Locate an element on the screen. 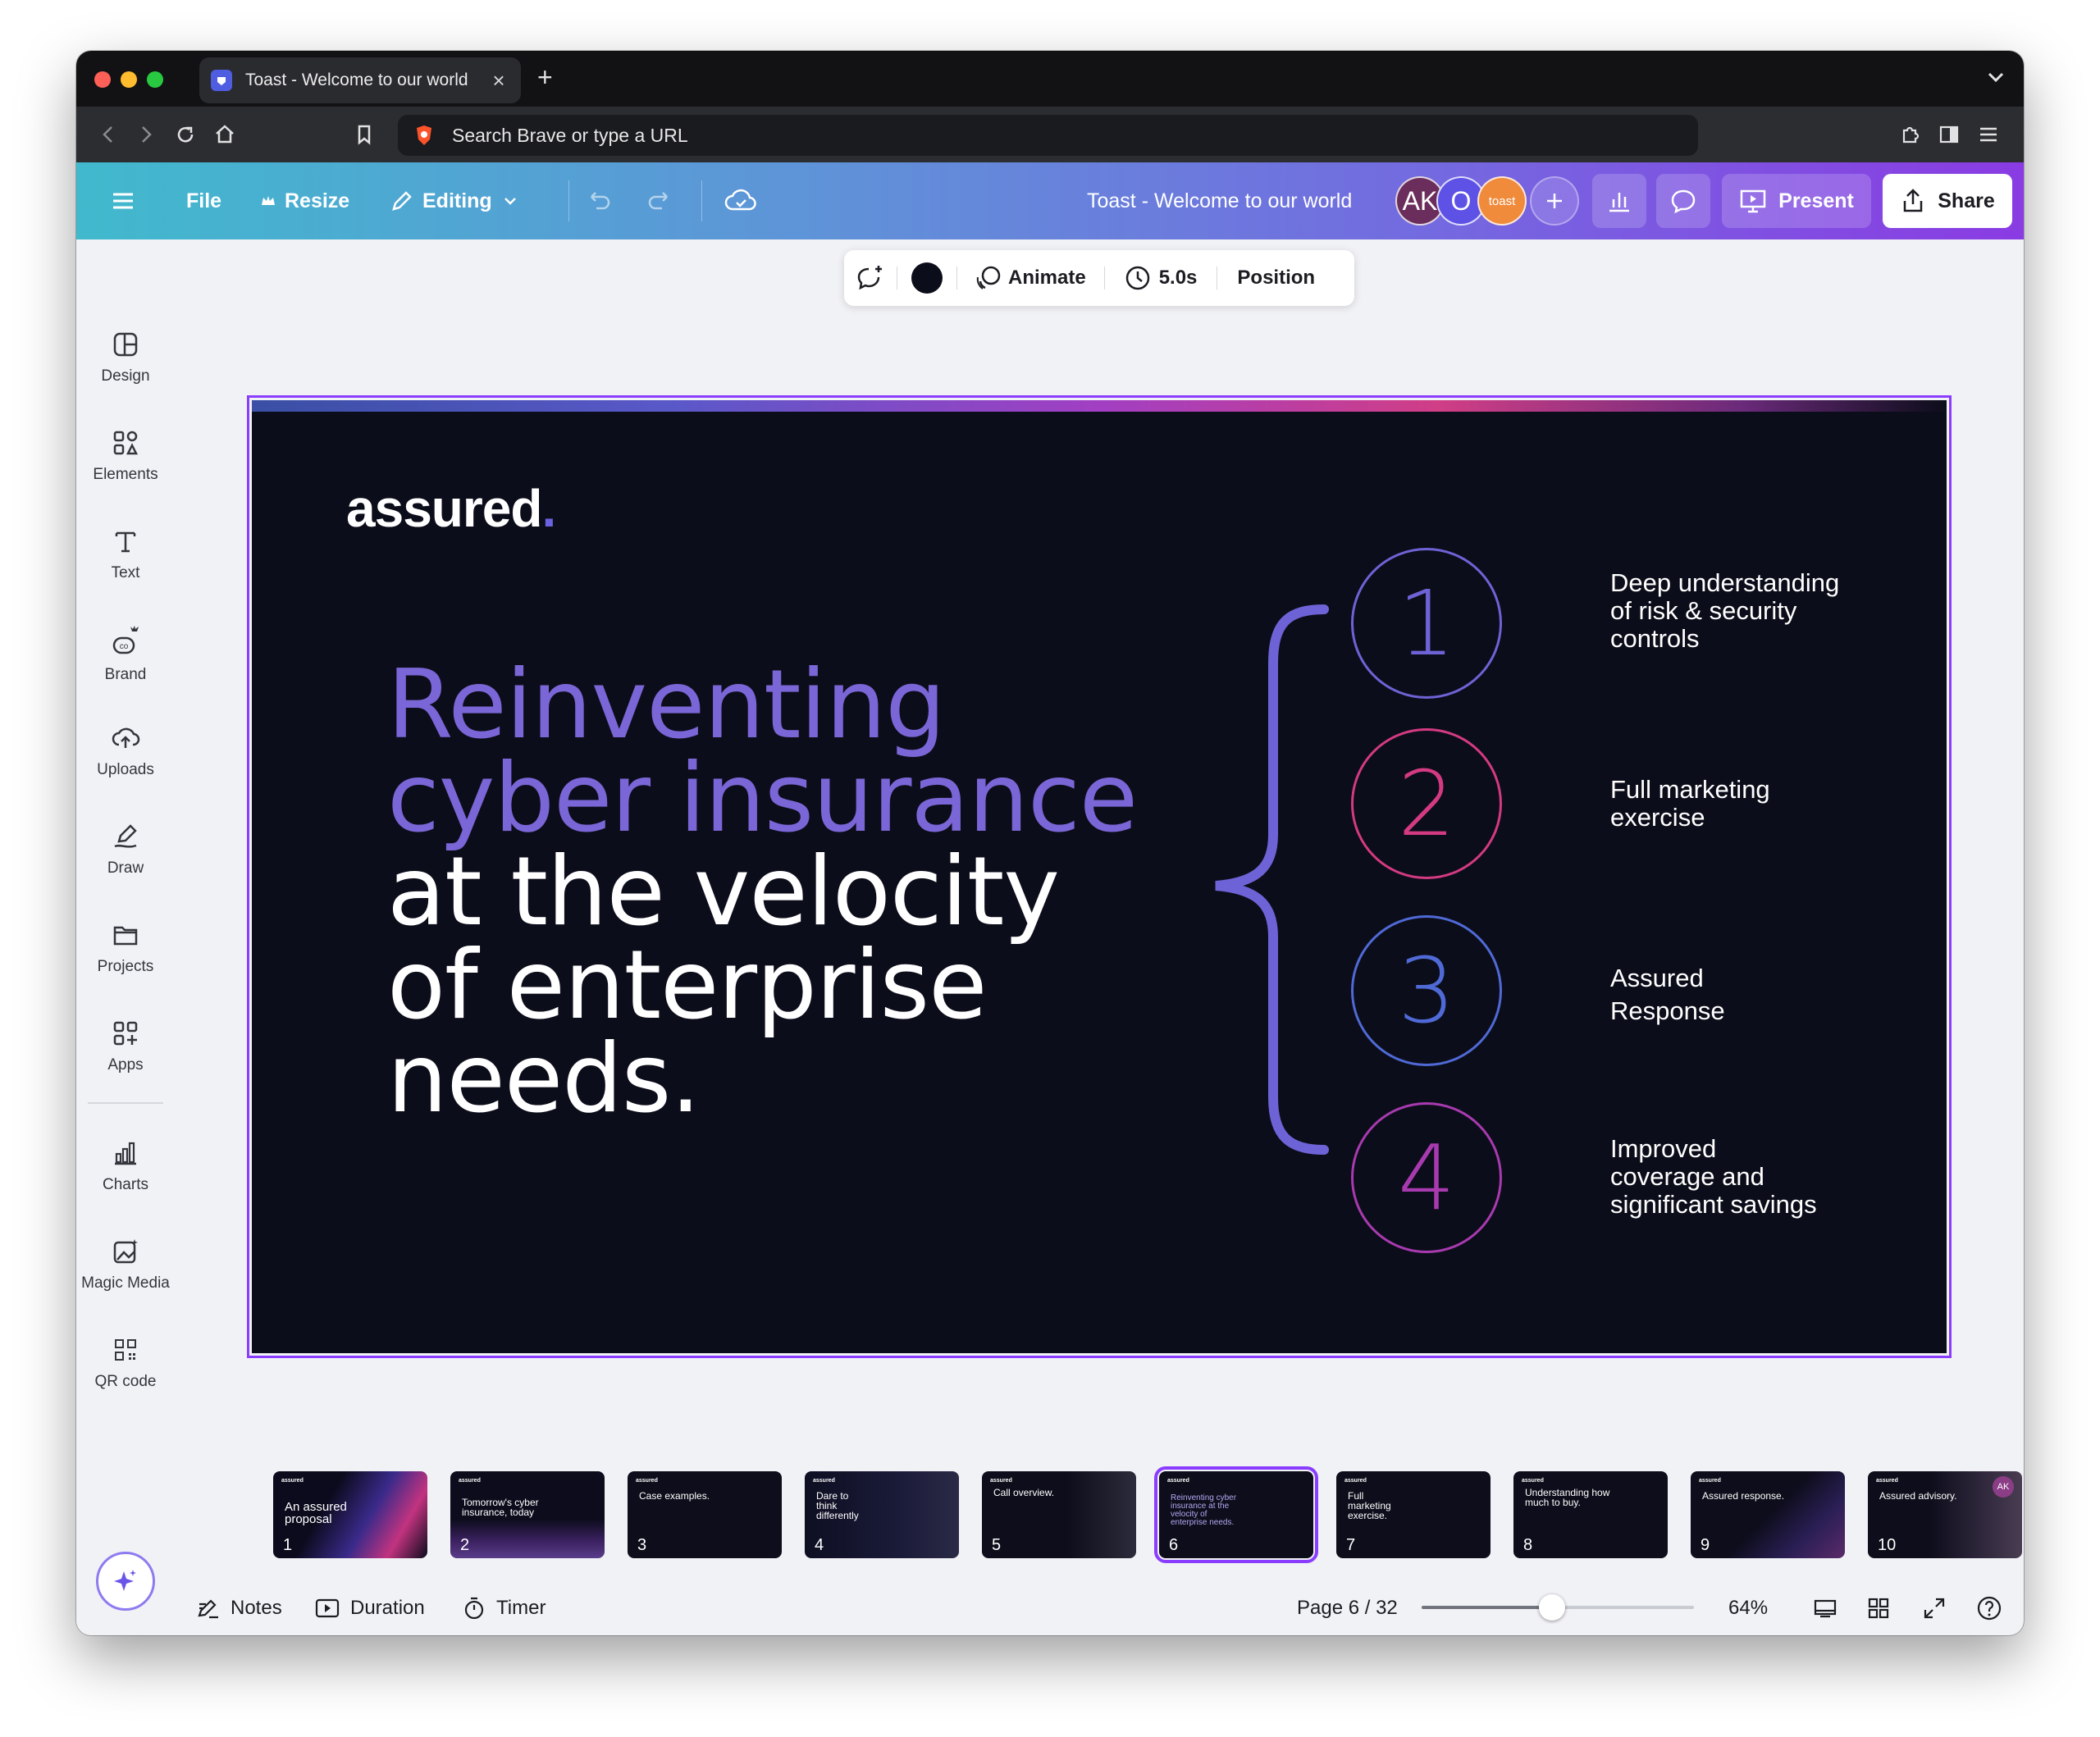 This screenshot has width=2100, height=1737. animate-button: Animate is located at coordinates (1030, 278).